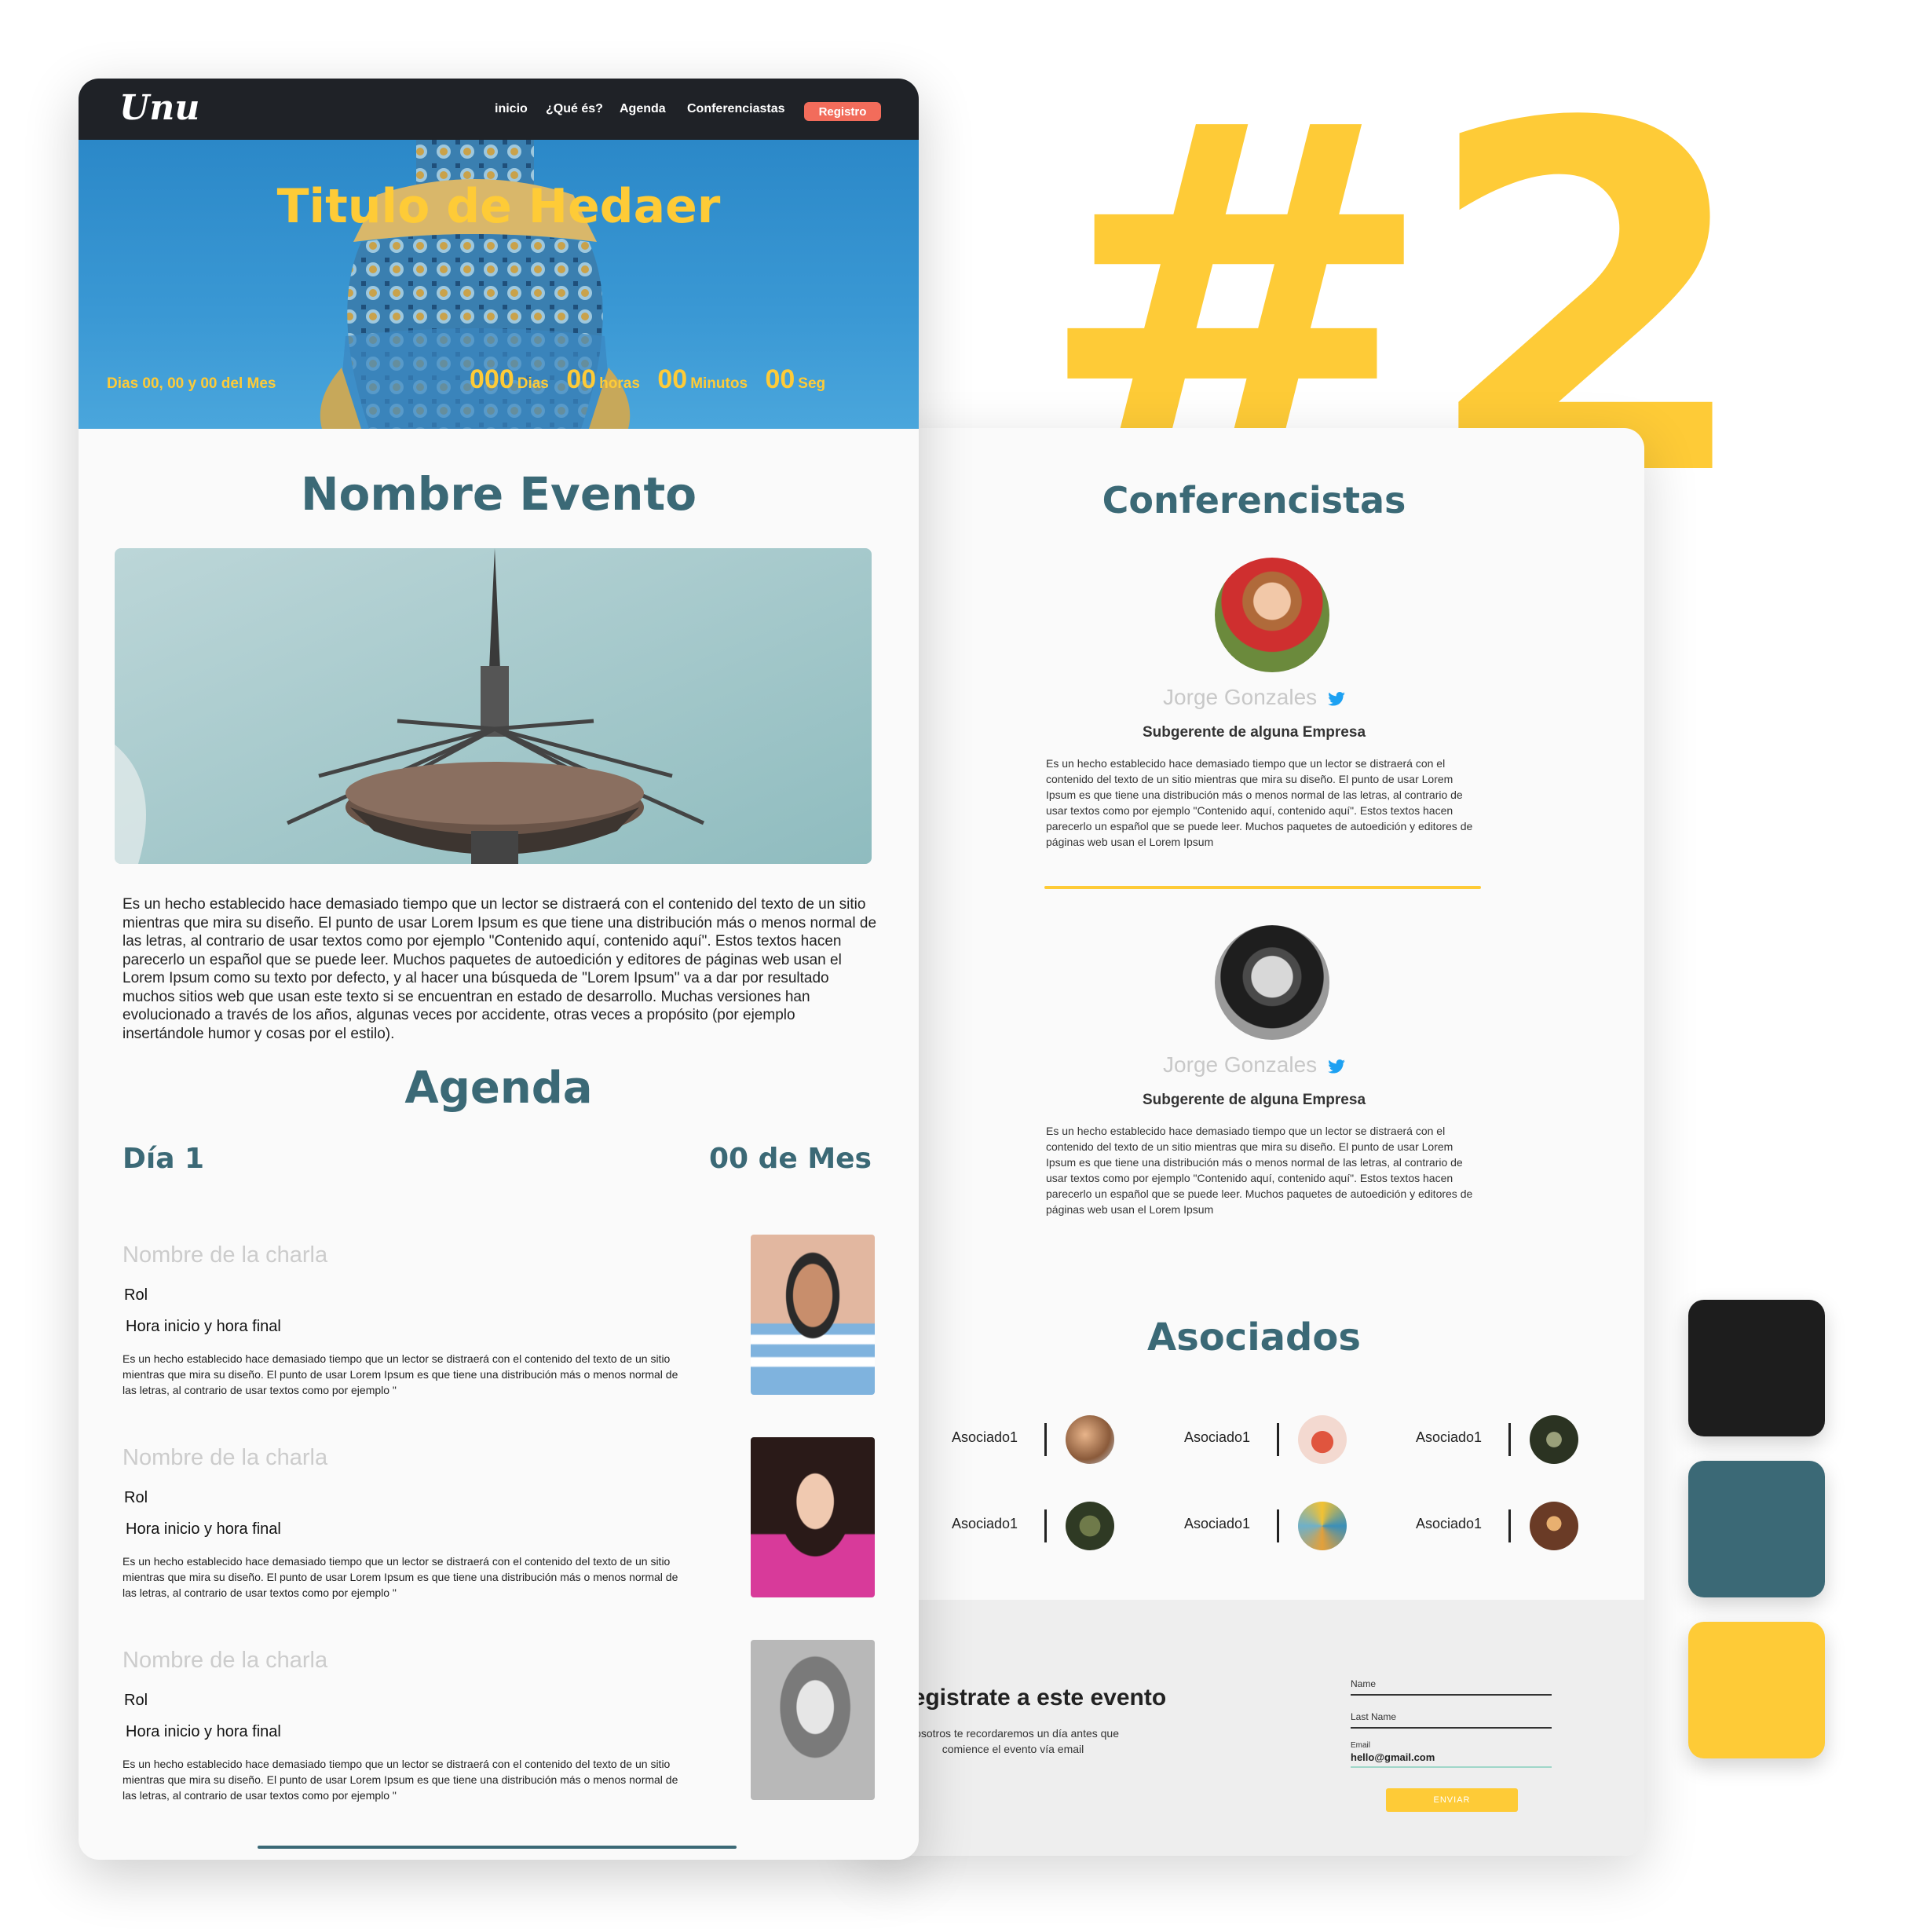 The image size is (1916, 1932). Describe the element at coordinates (1451, 1767) in the screenshot. I see `email-underline` at that location.